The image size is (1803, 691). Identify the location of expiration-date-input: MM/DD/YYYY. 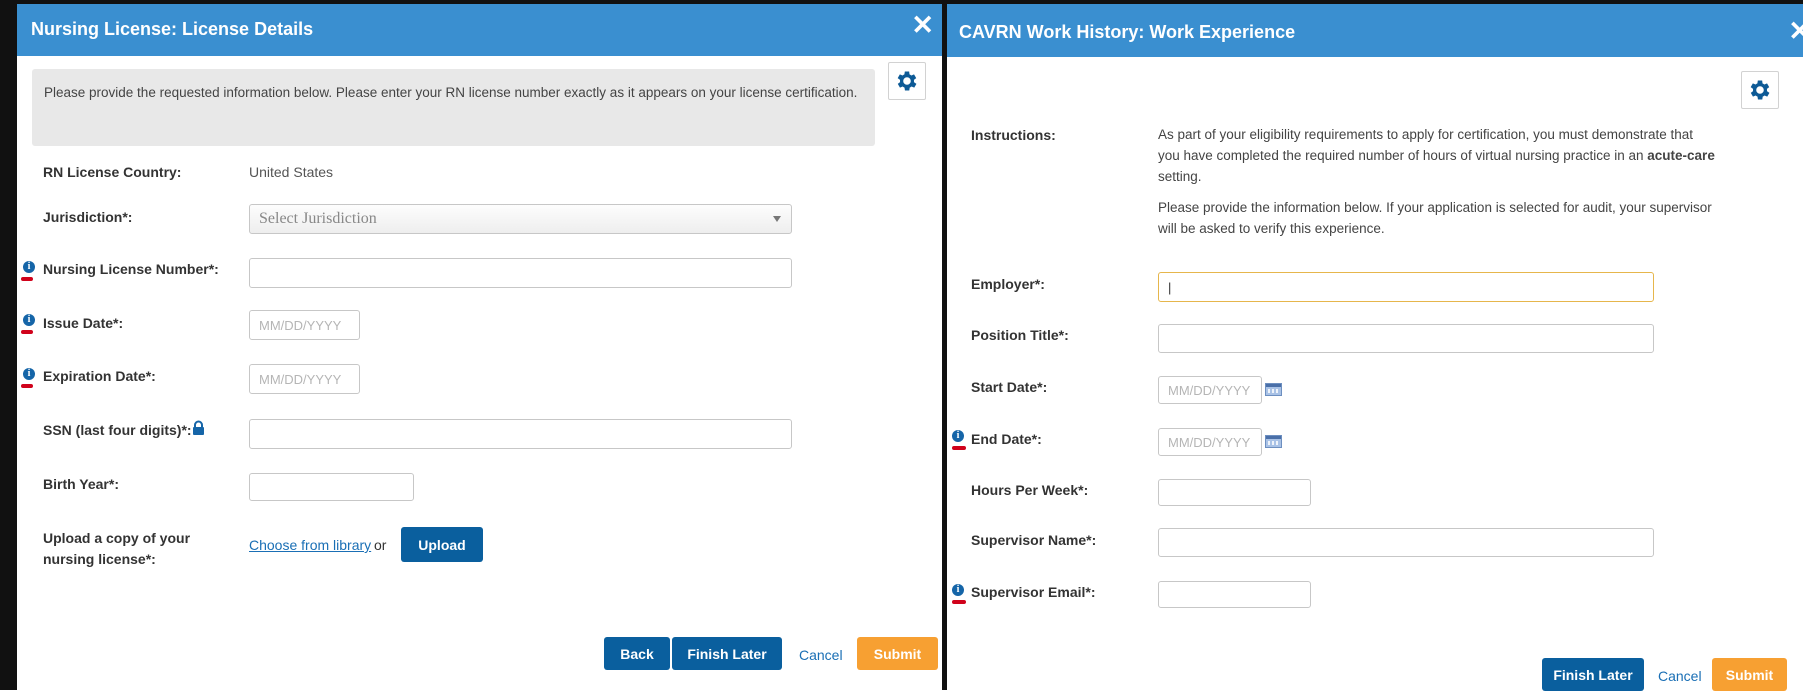
(304, 379).